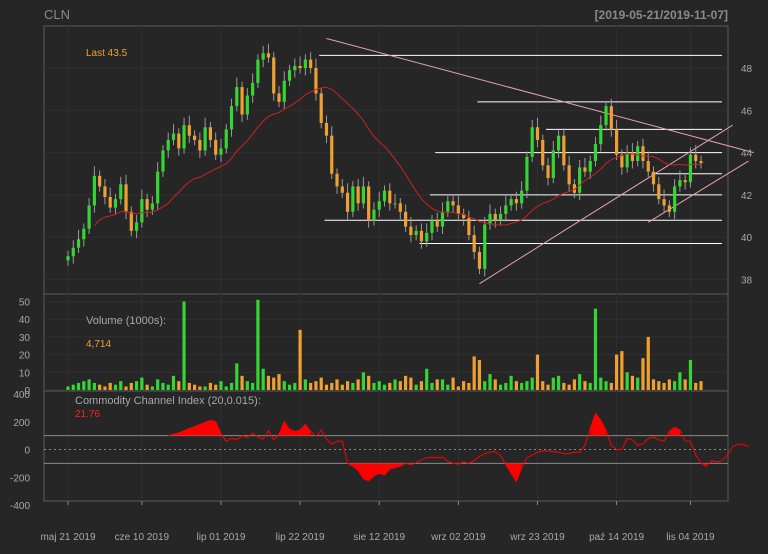 This screenshot has height=554, width=768. I want to click on x-tick-label: wrz 23 2019, so click(537, 537).